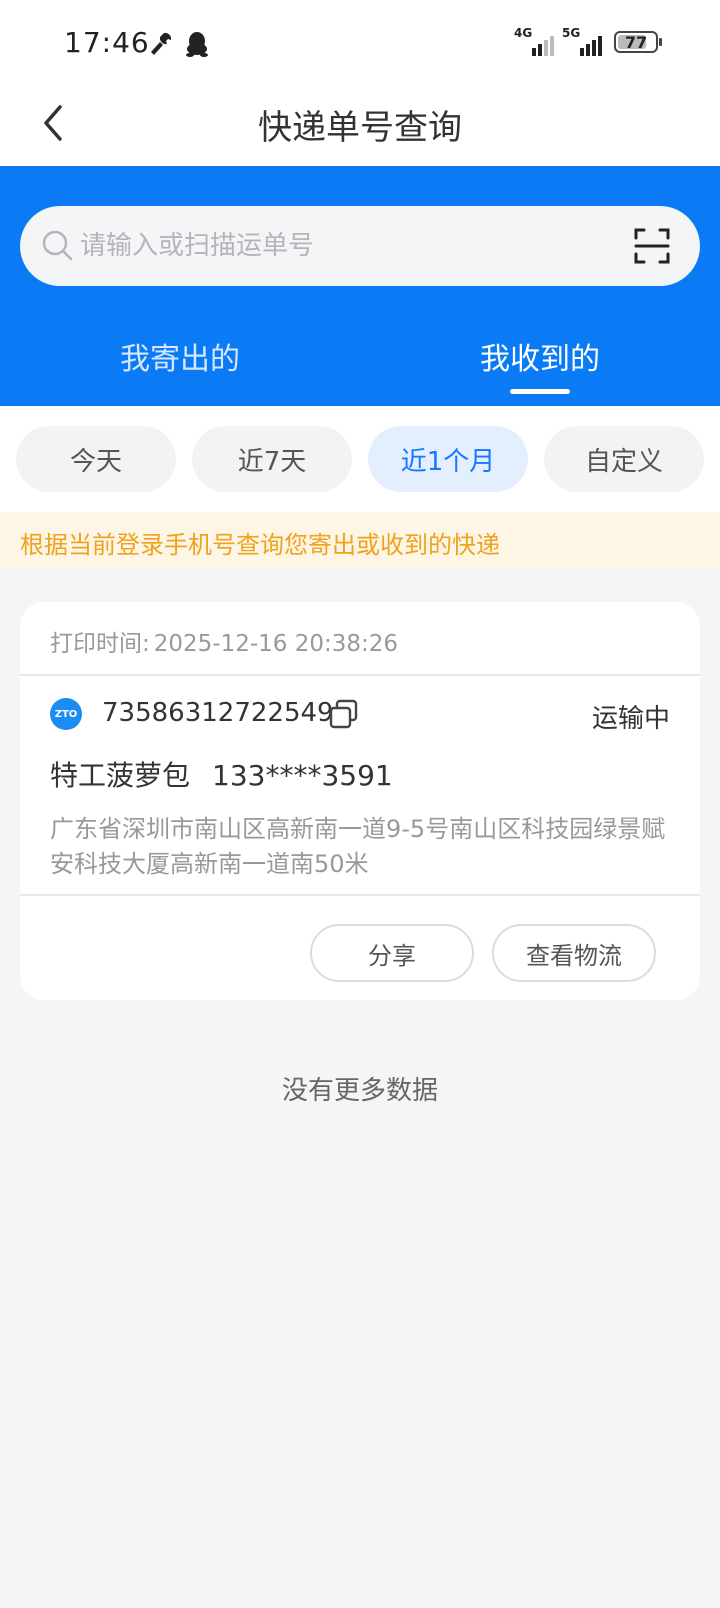  Describe the element at coordinates (302, 775) in the screenshot. I see `recipient-phone: 133****3591` at that location.